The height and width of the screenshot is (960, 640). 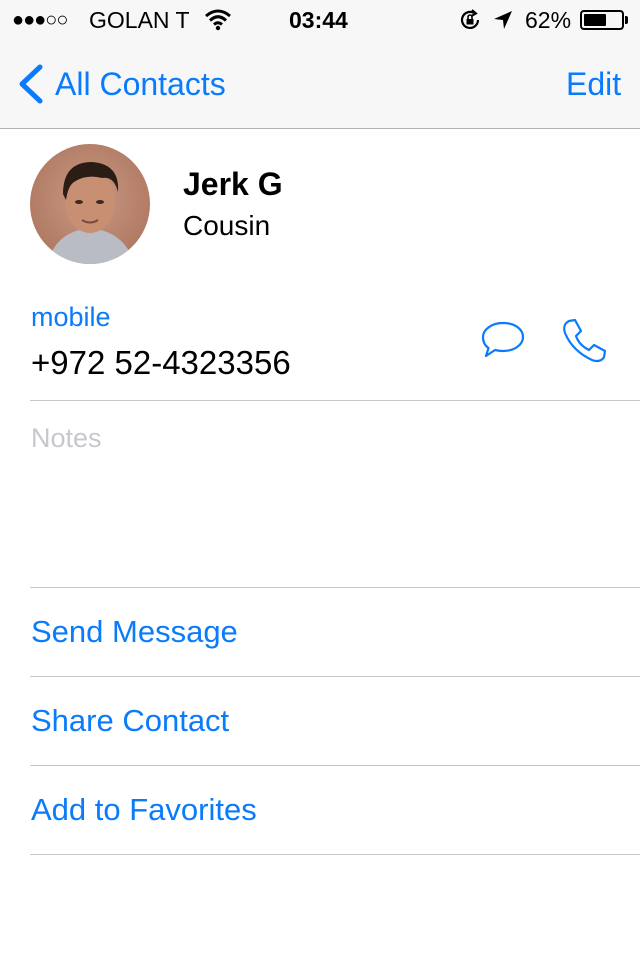 I want to click on signal-strength: ●●●○○, so click(x=40, y=20).